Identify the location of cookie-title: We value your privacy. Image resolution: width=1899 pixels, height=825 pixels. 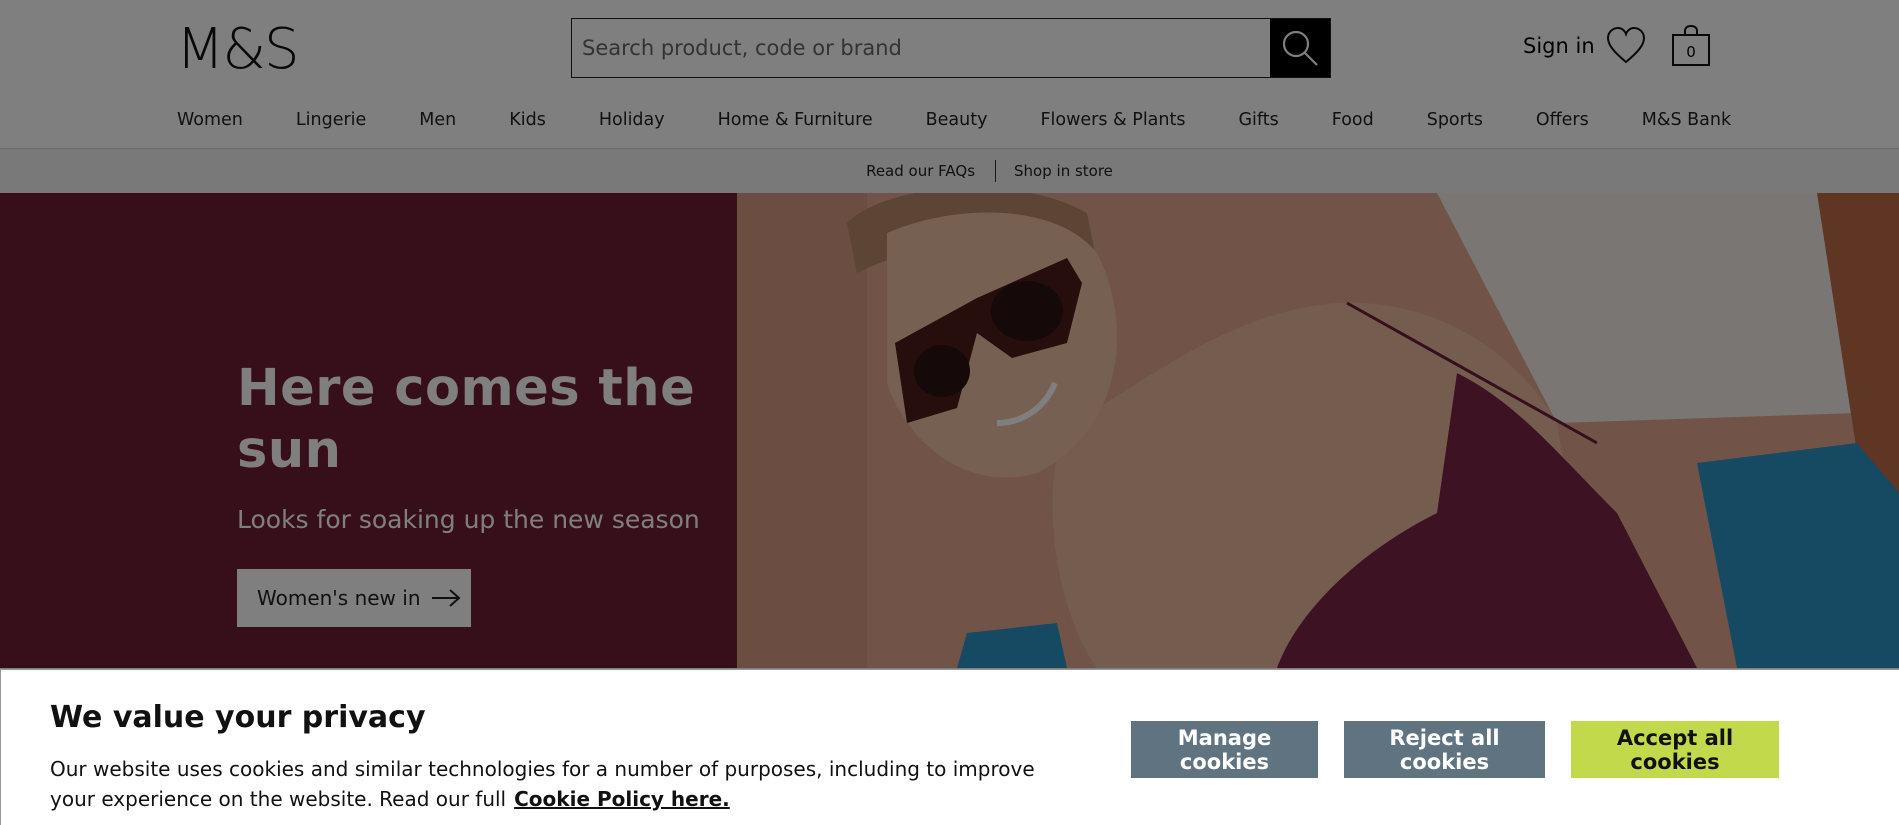
(238, 717).